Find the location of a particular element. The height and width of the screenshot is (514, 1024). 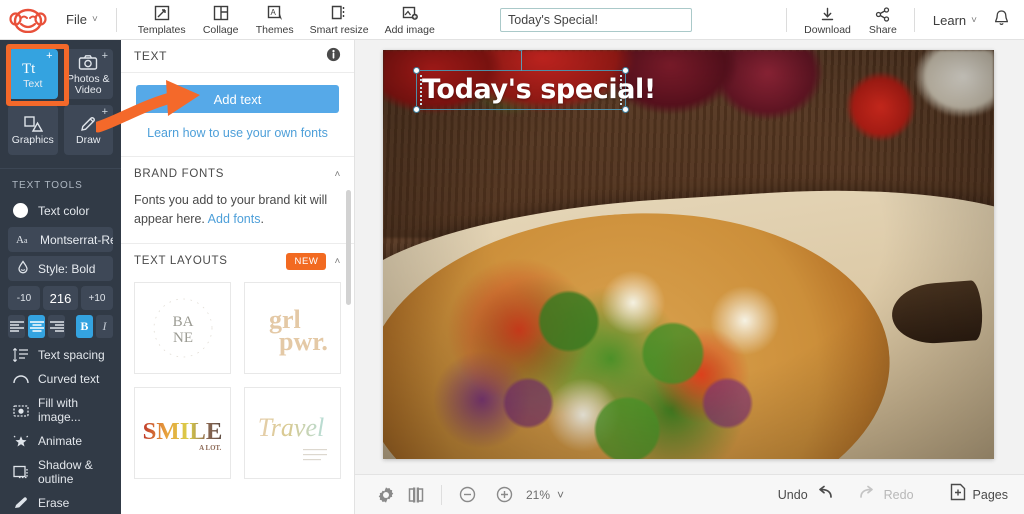

layout-card-bane: BA NE is located at coordinates (182, 328).